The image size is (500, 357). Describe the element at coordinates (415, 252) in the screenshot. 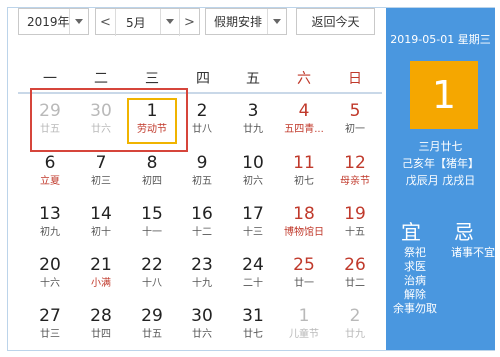

I see `yi-item: 祭祀` at that location.